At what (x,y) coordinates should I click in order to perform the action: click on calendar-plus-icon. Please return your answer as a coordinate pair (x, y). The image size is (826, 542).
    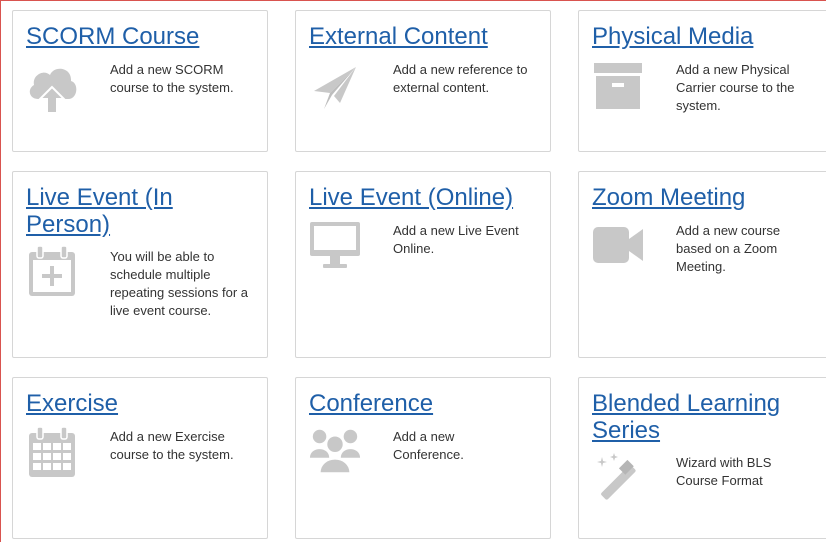
    Looking at the image, I should click on (52, 271).